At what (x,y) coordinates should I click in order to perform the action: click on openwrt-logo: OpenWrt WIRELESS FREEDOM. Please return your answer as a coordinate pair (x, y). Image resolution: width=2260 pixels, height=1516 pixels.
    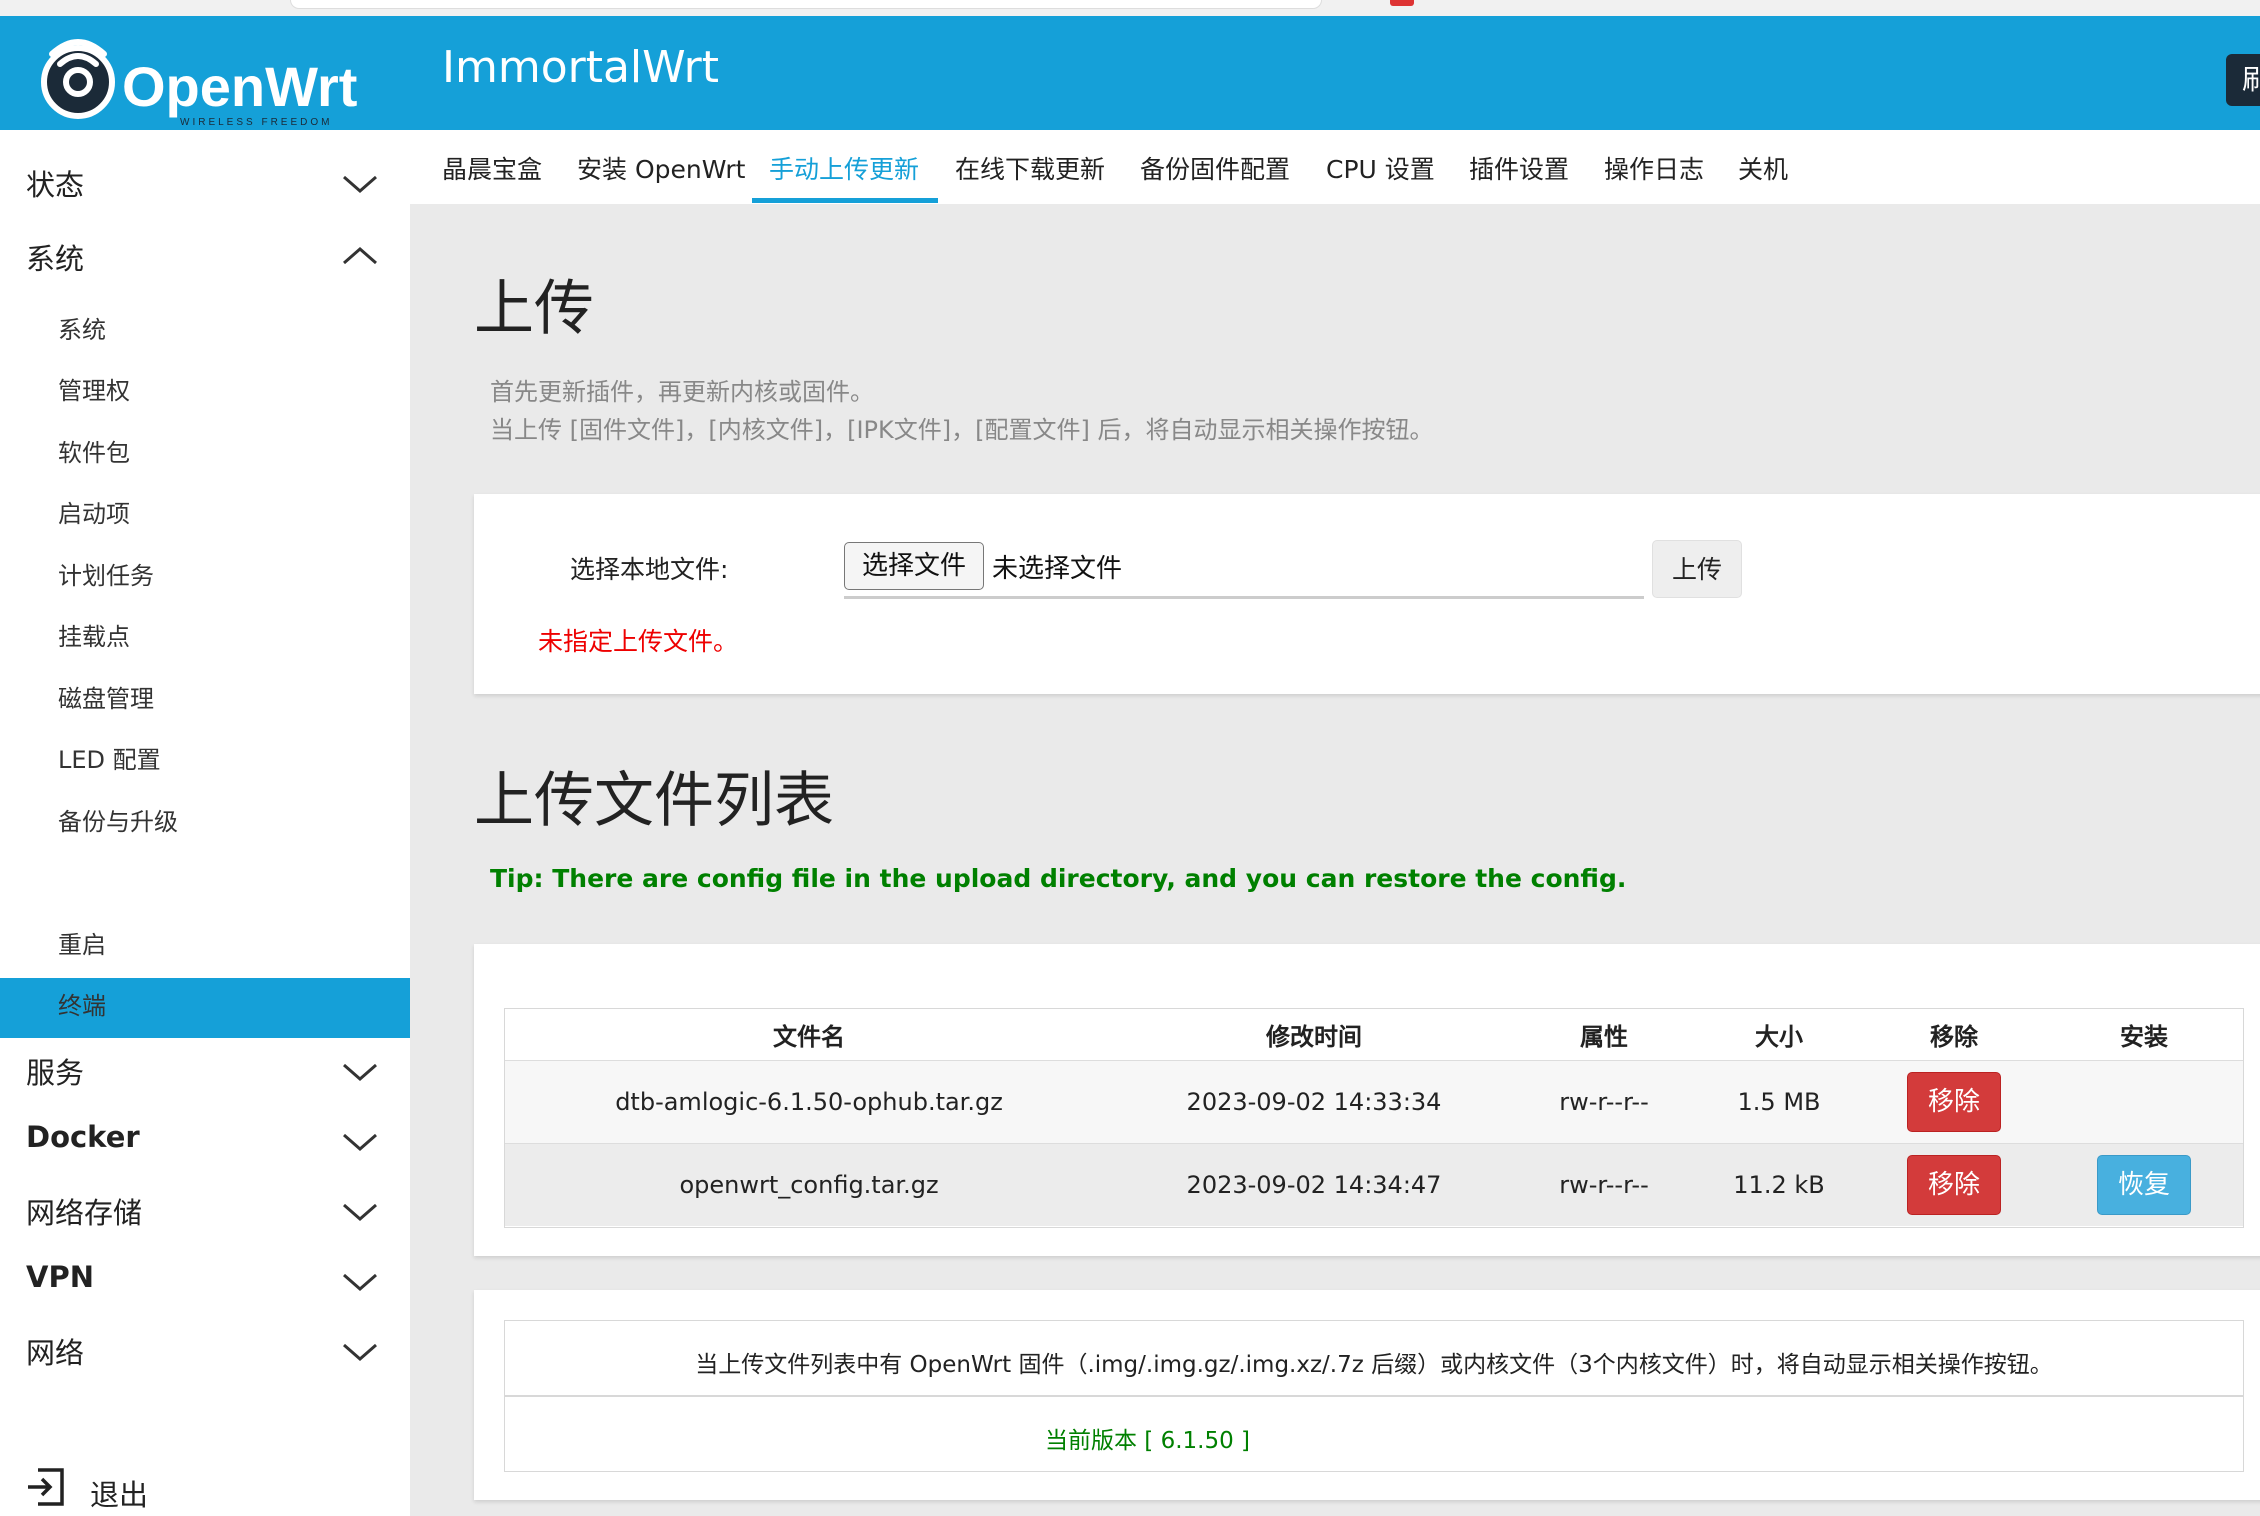
    Looking at the image, I should click on (203, 76).